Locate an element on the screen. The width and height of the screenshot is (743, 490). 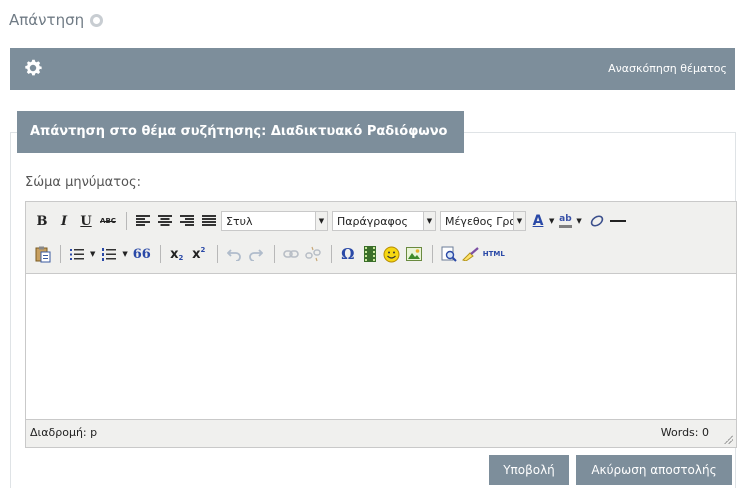
bullet-list-icon is located at coordinates (77, 254).